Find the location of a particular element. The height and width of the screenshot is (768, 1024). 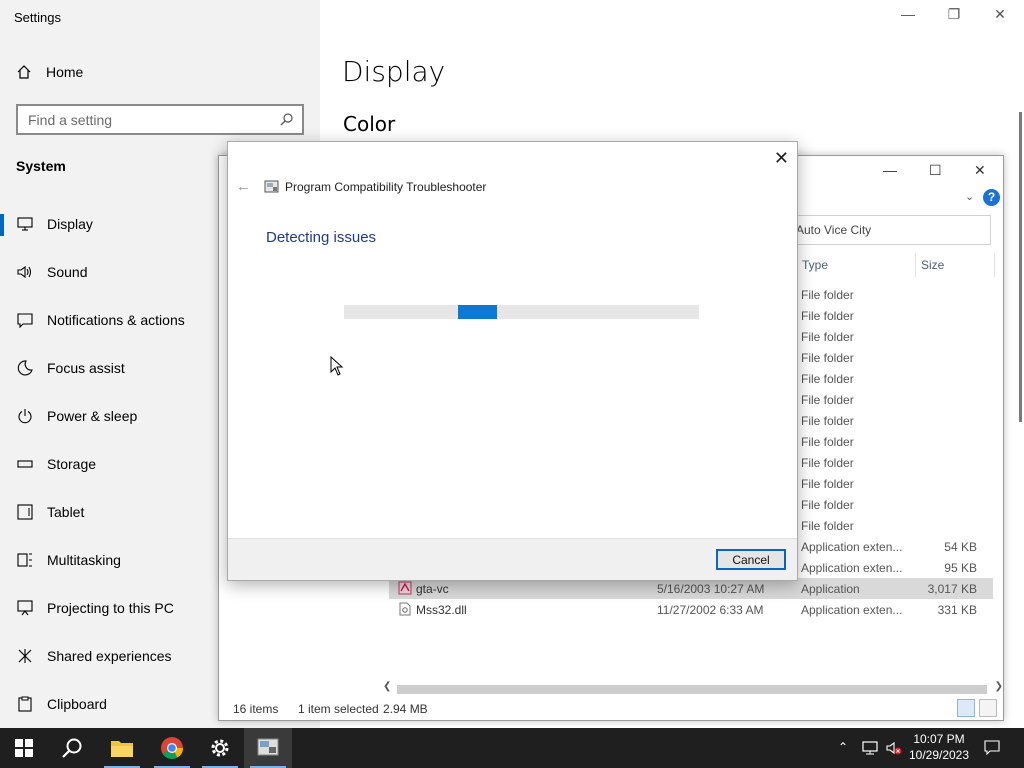

home-icon is located at coordinates (24, 72).